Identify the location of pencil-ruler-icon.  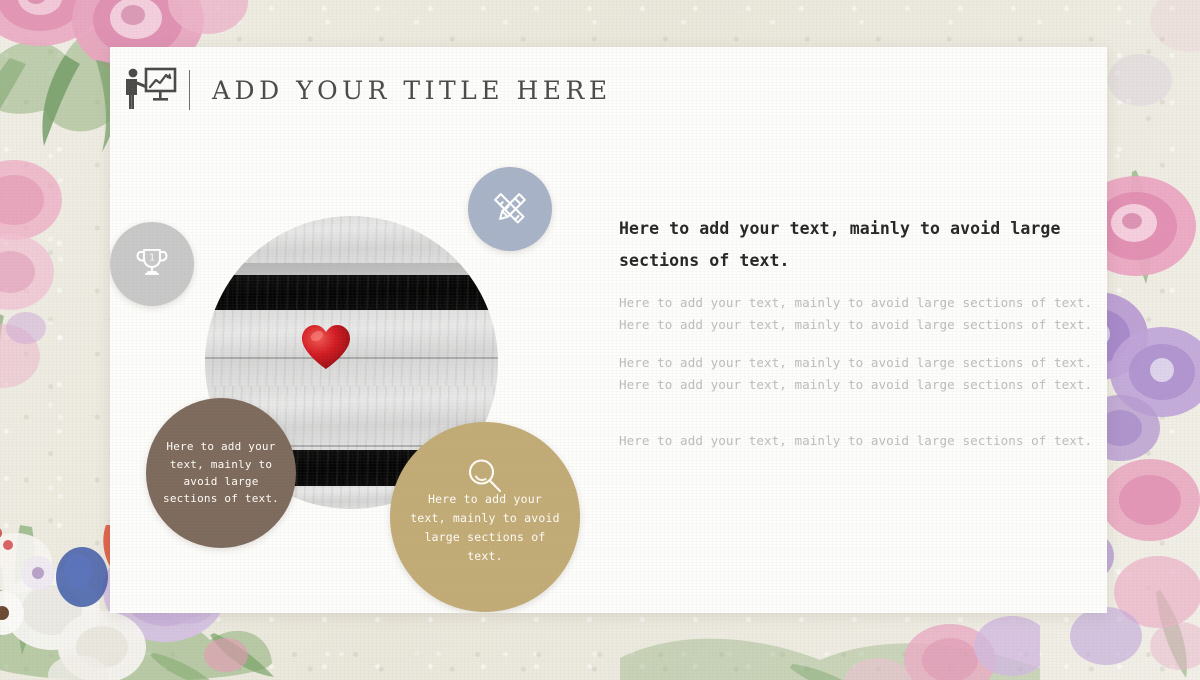
(510, 208).